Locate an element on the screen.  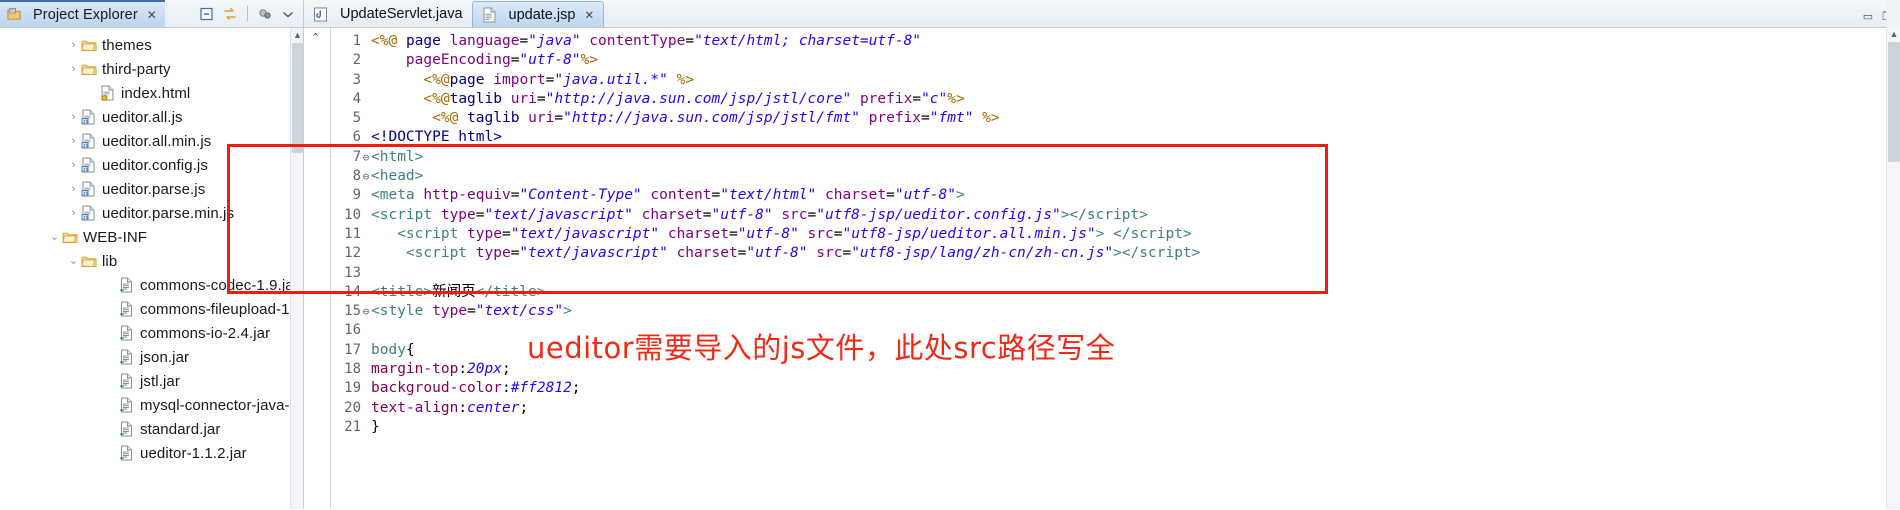
link-with-editor-icon is located at coordinates (230, 14).